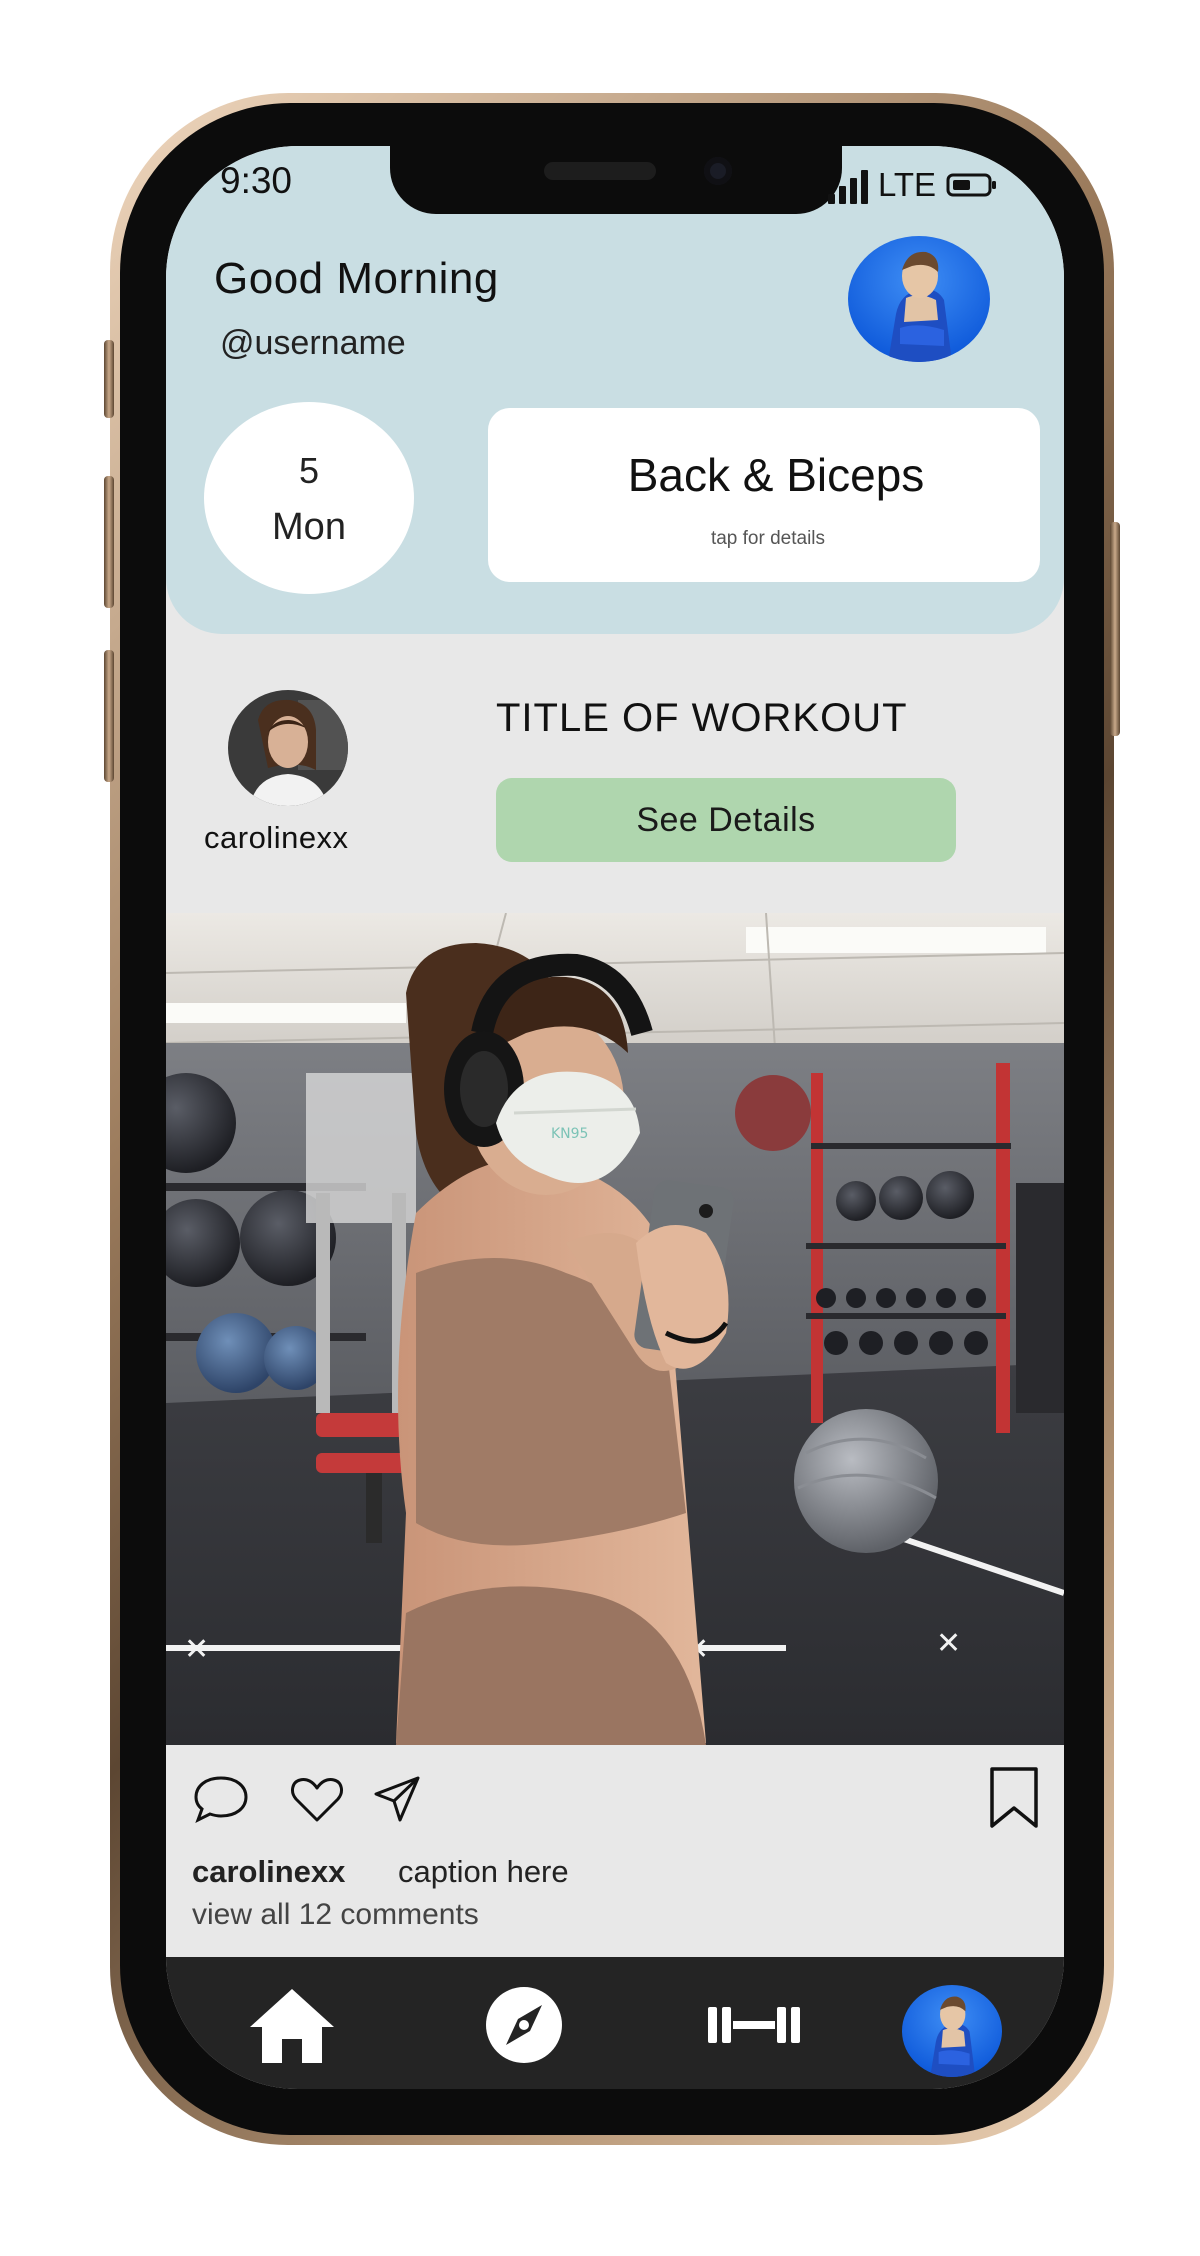 This screenshot has width=1200, height=2256. Describe the element at coordinates (109, 542) in the screenshot. I see `volume-up-button` at that location.